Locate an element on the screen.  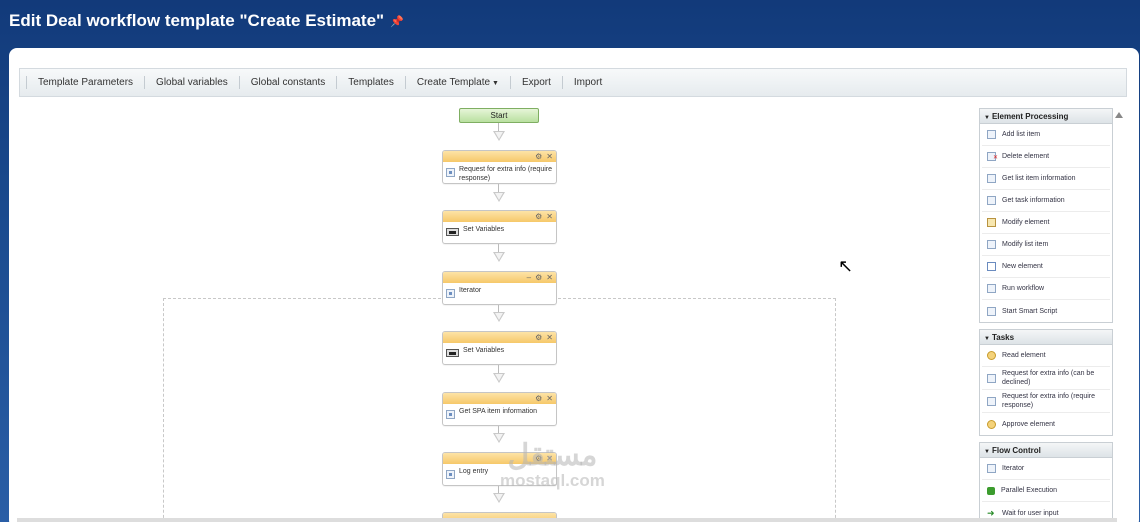
group-header: ▼ Tasks is located at coordinates (1046, 337).